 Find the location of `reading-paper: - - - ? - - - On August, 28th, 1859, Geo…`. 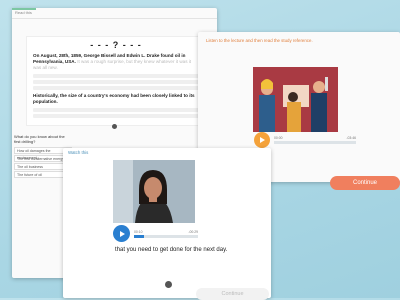

reading-paper: - - - ? - - - On August, 28th, 1859, Geo… is located at coordinates (116, 81).